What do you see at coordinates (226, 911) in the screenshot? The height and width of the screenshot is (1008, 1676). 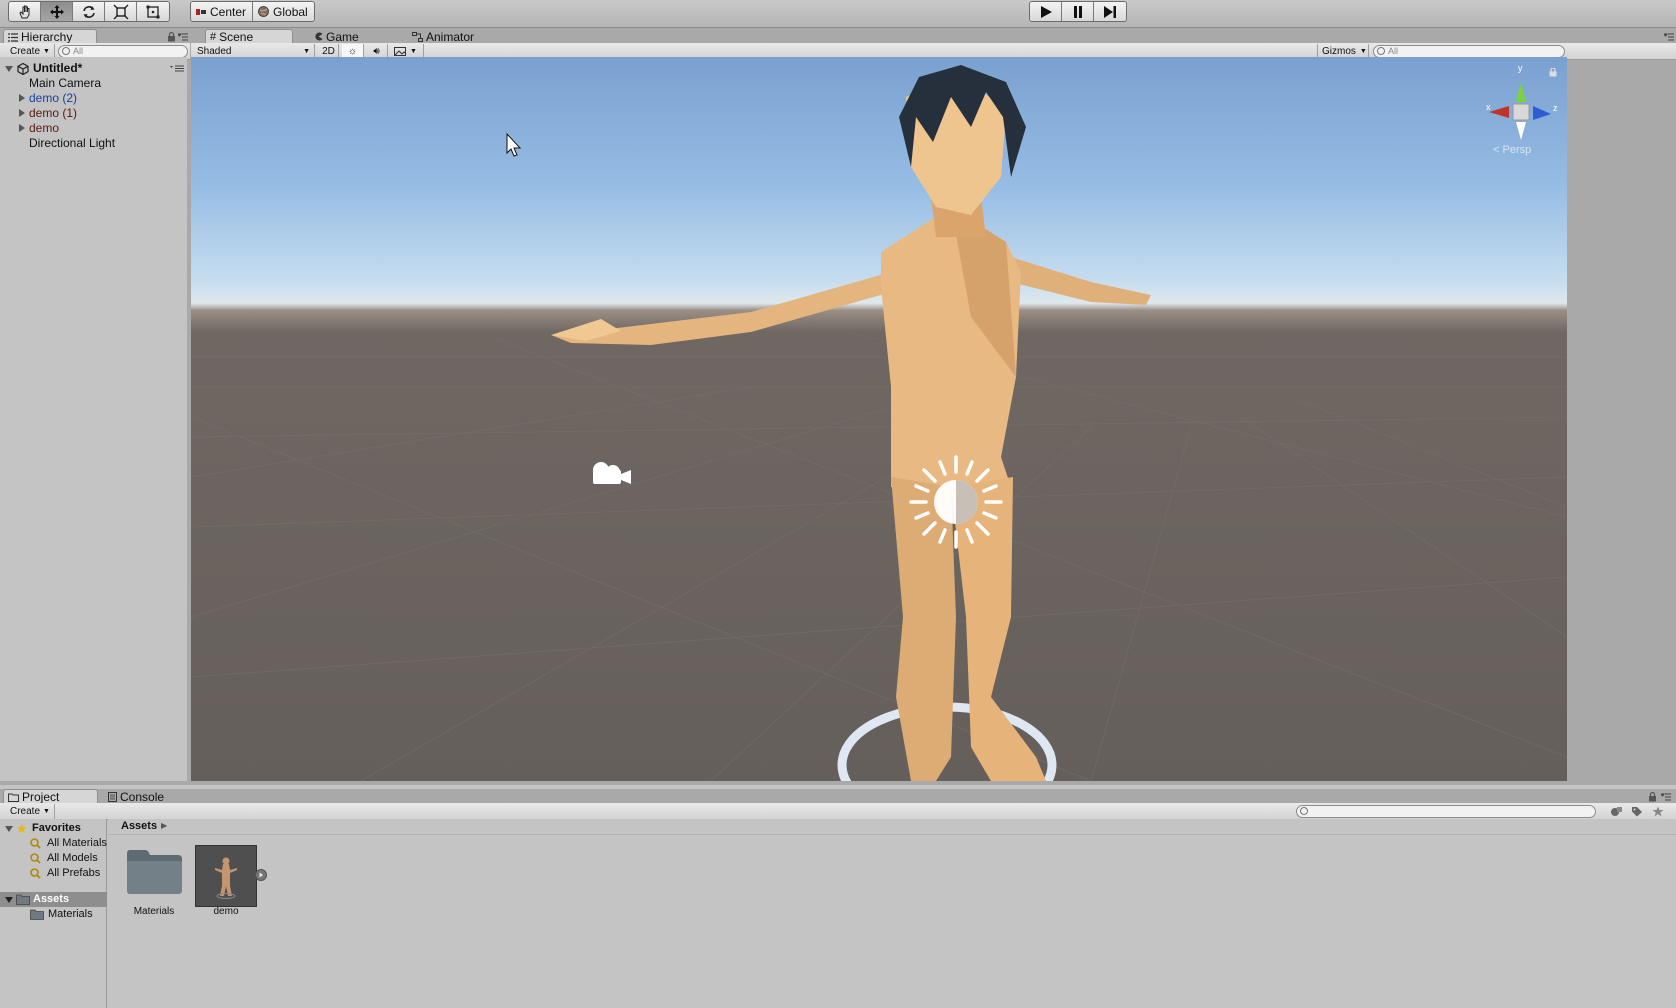 I see `asset-item-label: demo` at bounding box center [226, 911].